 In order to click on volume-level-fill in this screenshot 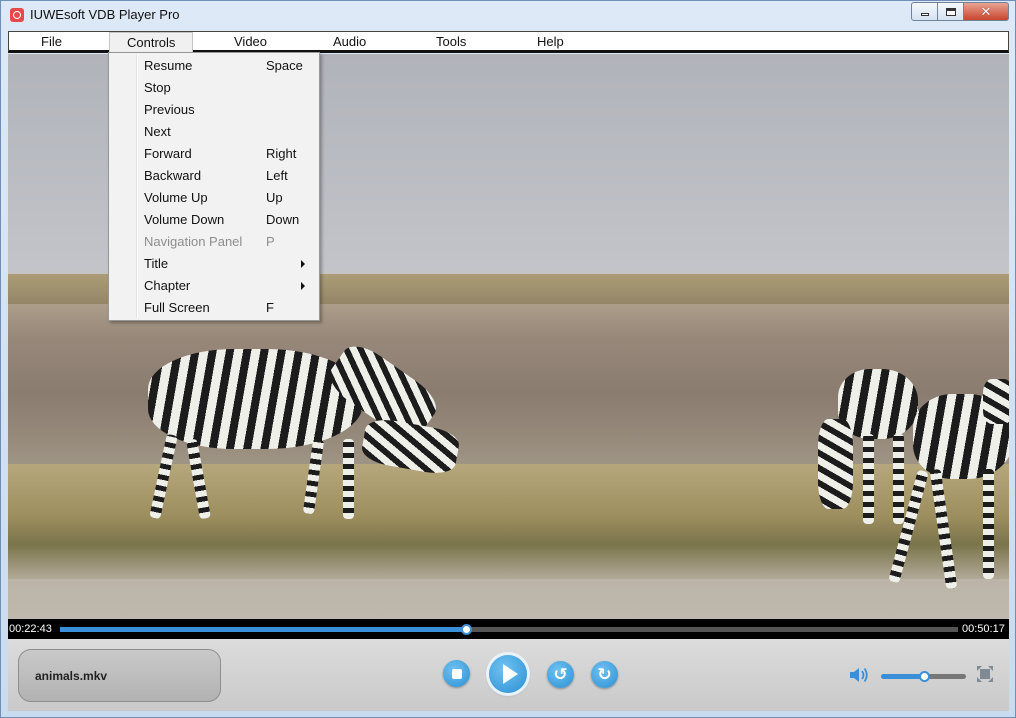, I will do `click(902, 676)`.